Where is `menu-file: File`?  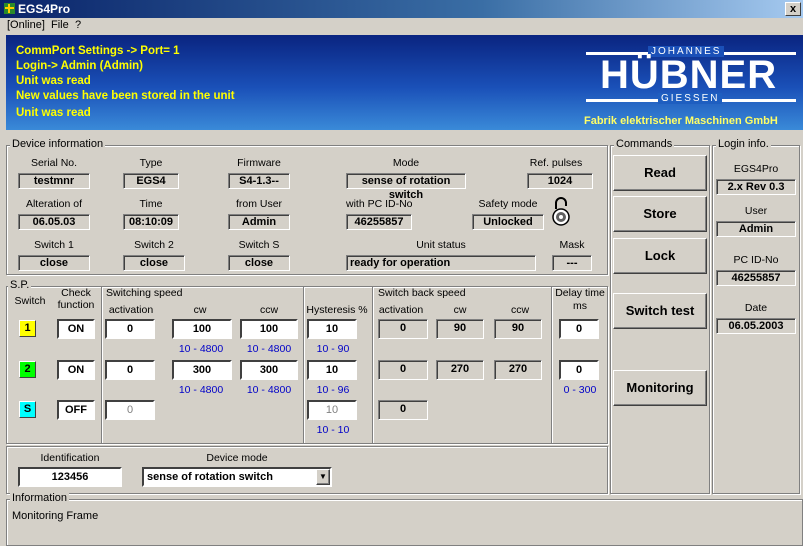
menu-file: File is located at coordinates (60, 25).